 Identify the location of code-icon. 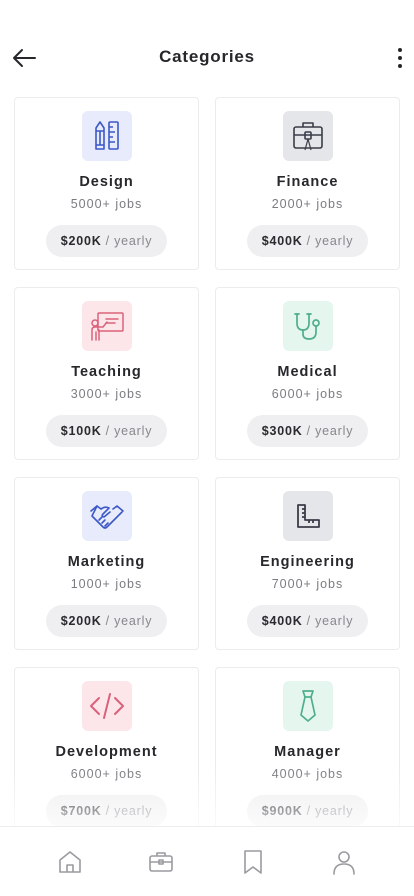
(107, 706).